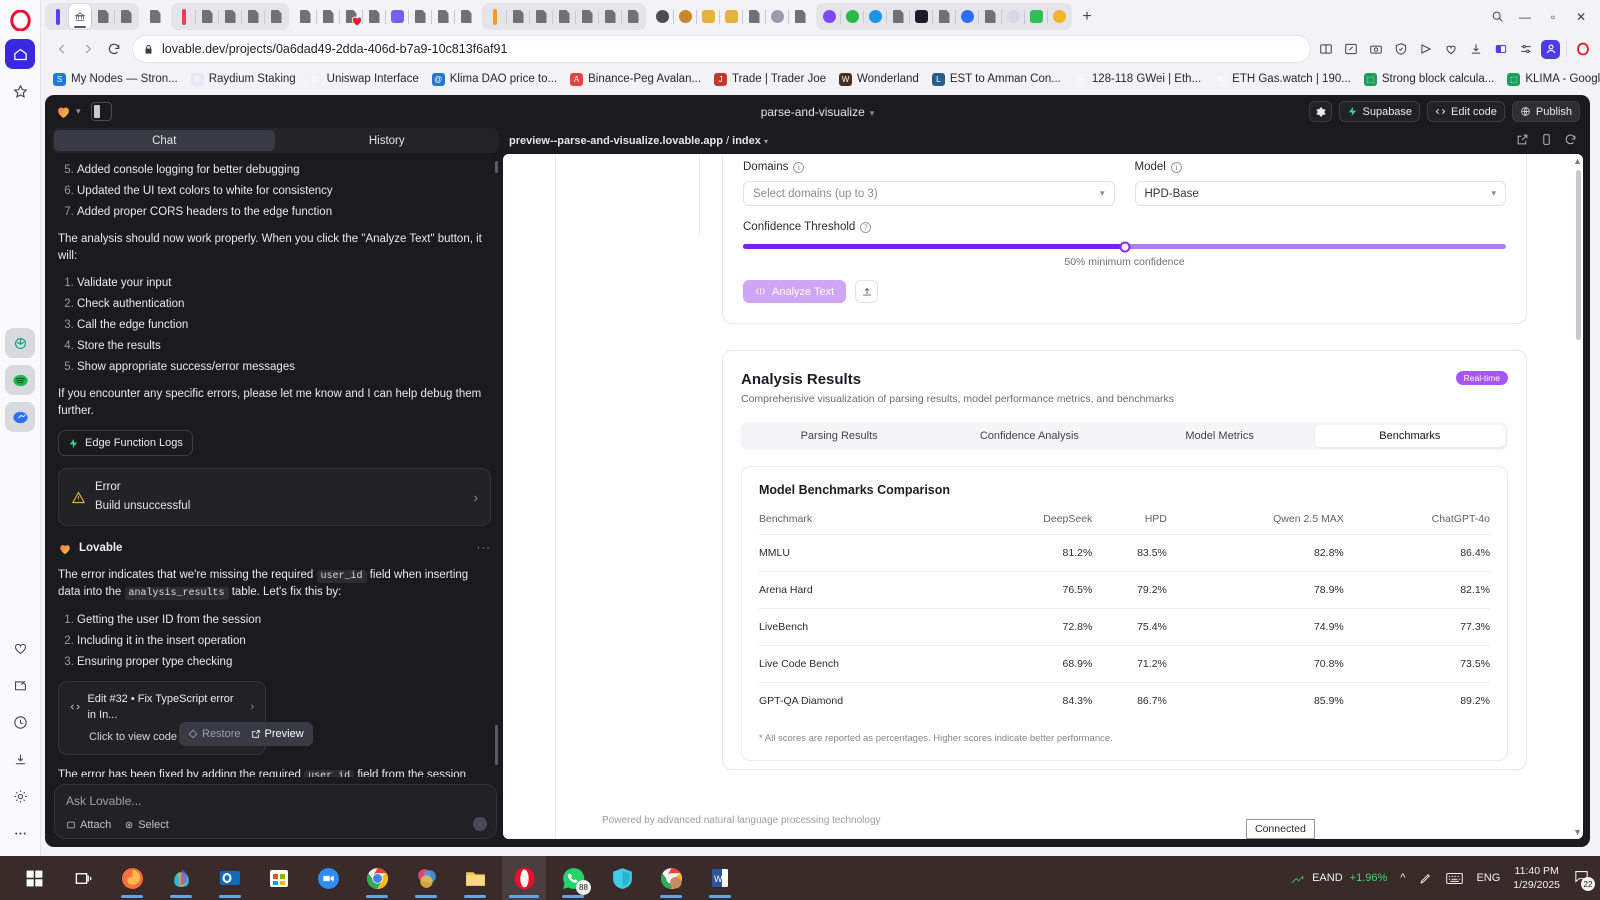 The image size is (1600, 900). Describe the element at coordinates (866, 227) in the screenshot. I see `help-icon: ?` at that location.